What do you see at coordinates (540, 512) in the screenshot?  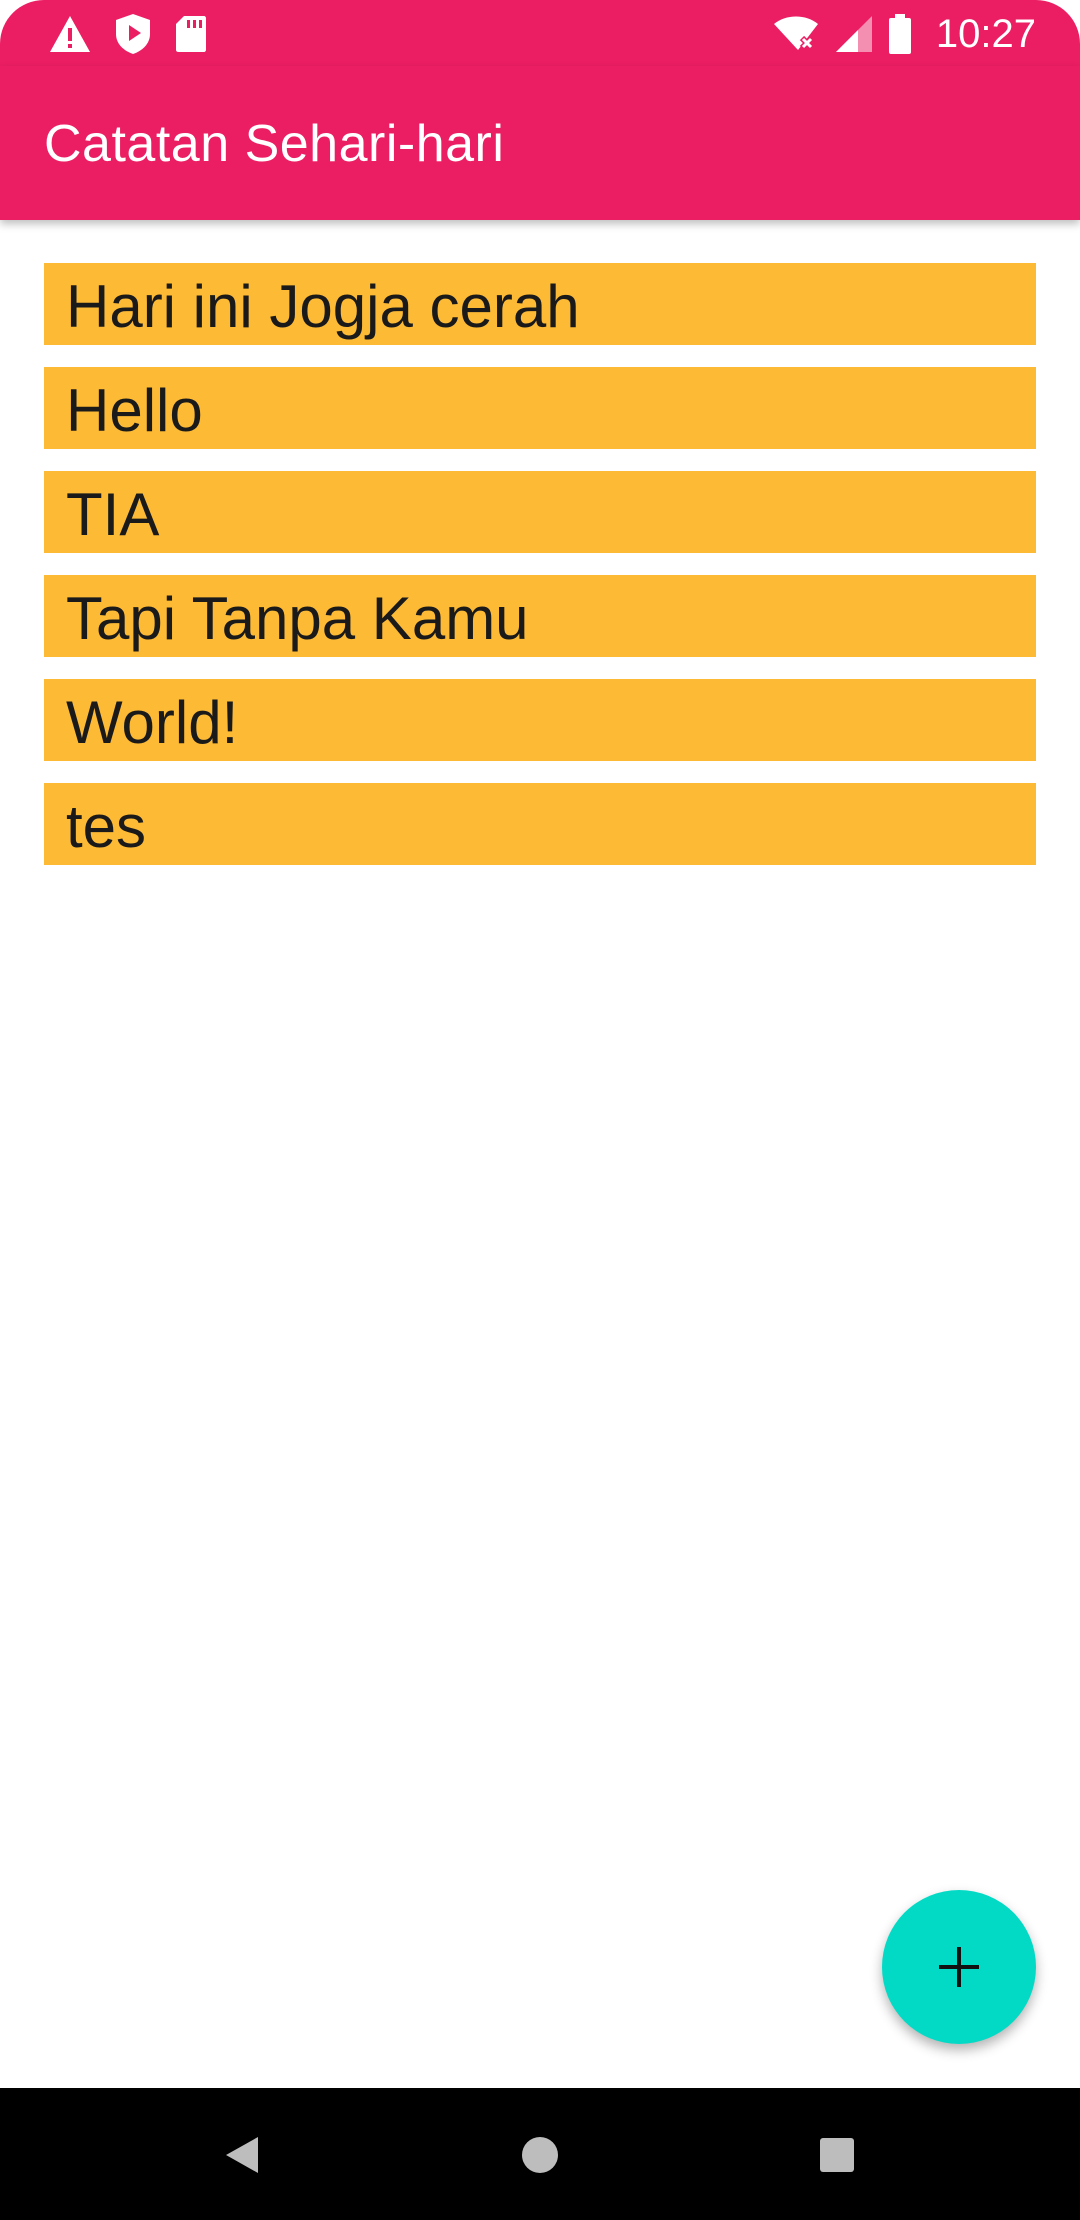 I see `note-item: TIA` at bounding box center [540, 512].